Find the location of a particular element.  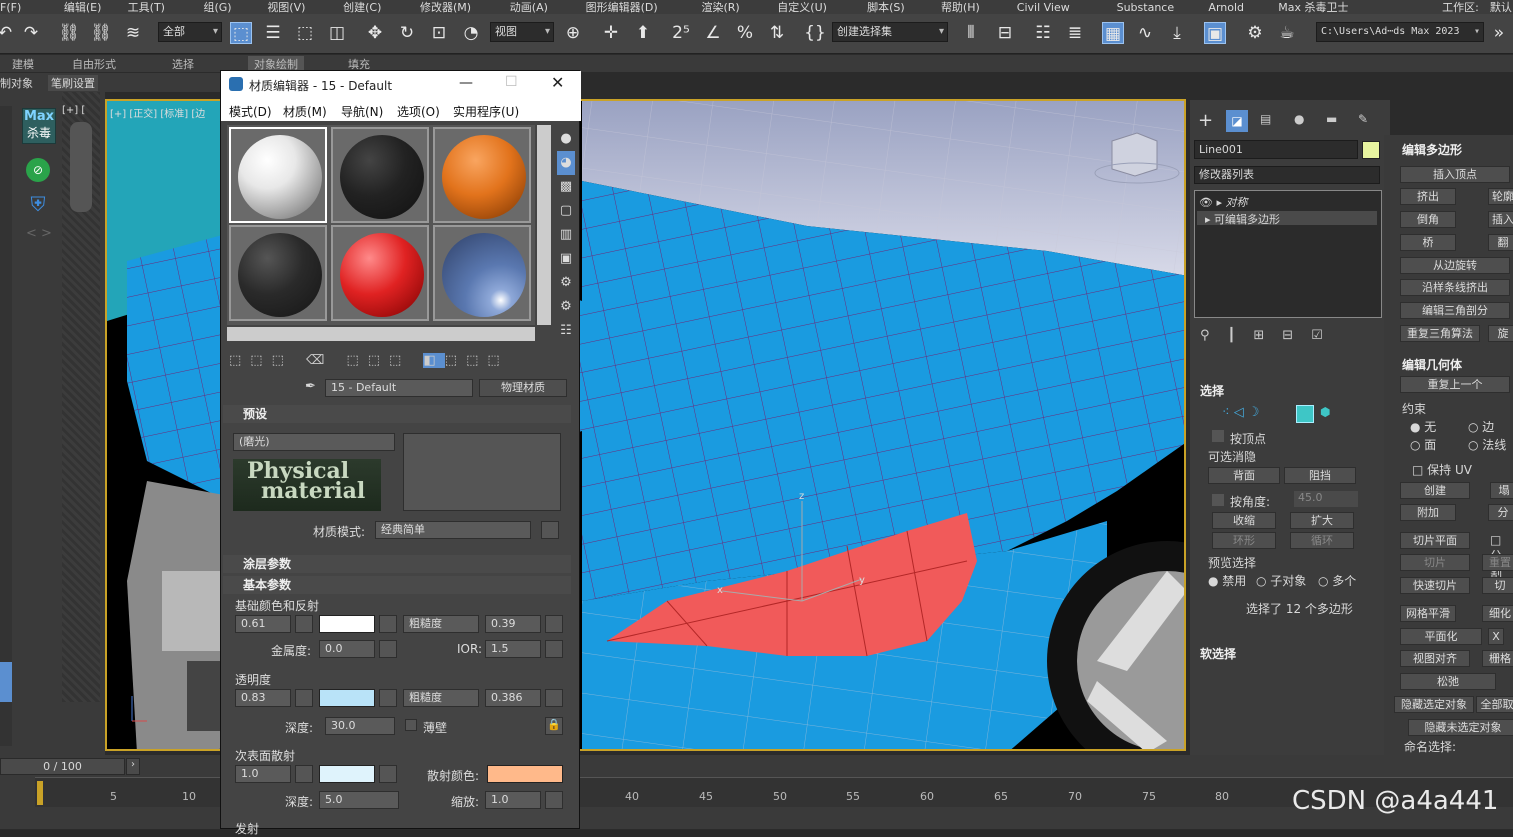

attach-button: 附加 is located at coordinates (1428, 512).